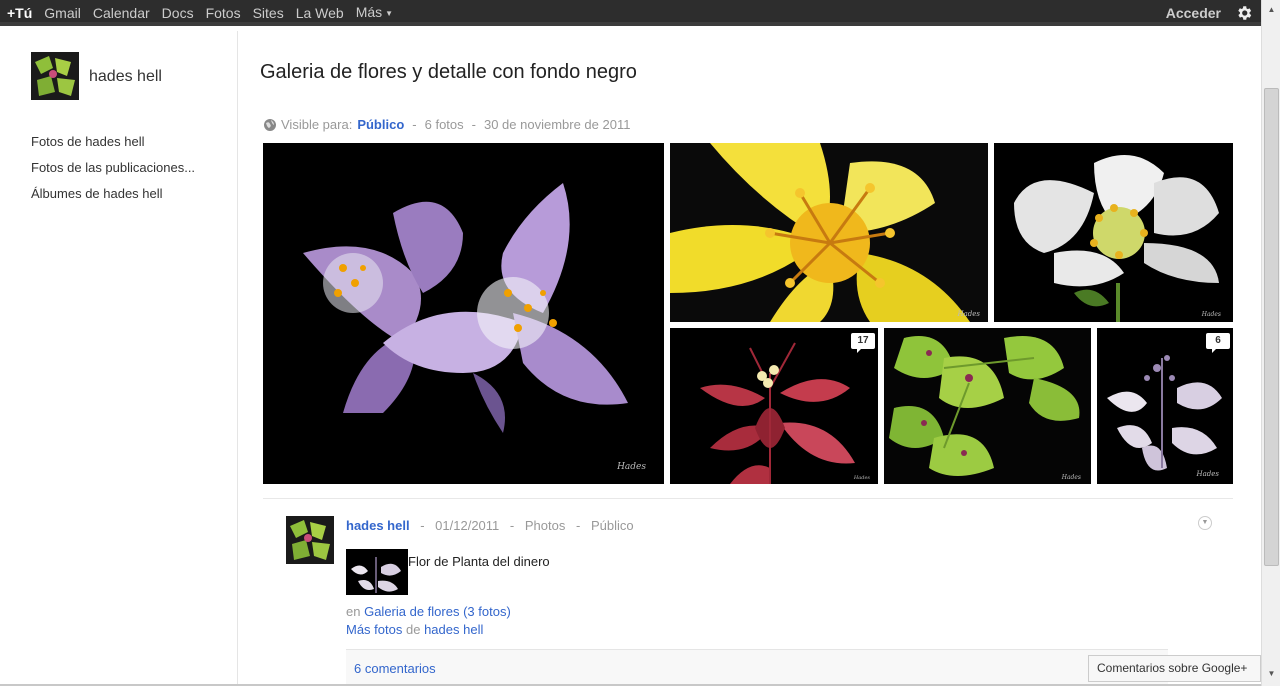 The height and width of the screenshot is (686, 1280). What do you see at coordinates (757, 667) in the screenshot?
I see `comments-bar: 6 comentarios` at bounding box center [757, 667].